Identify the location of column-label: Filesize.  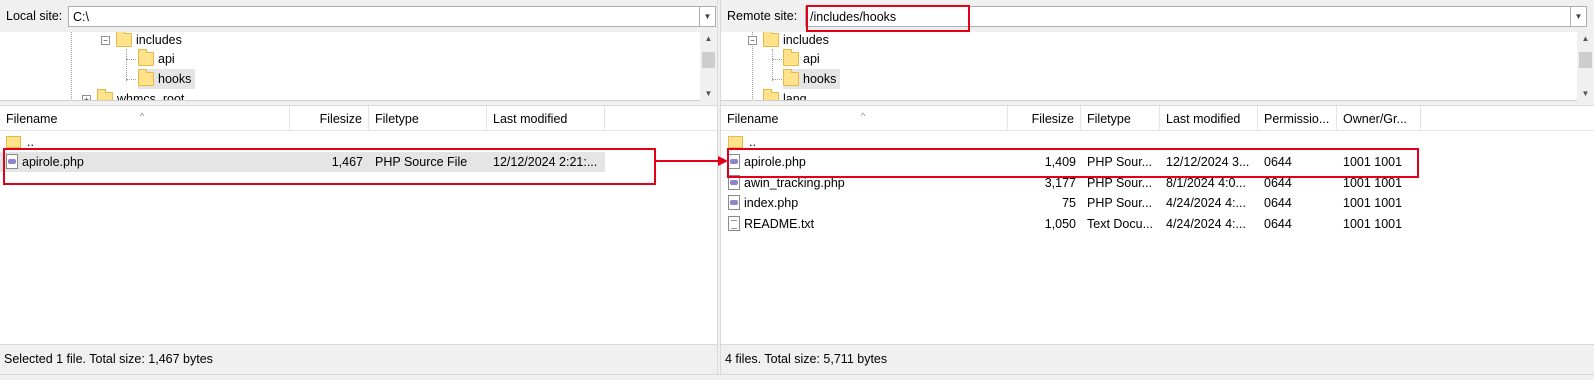
(340, 119).